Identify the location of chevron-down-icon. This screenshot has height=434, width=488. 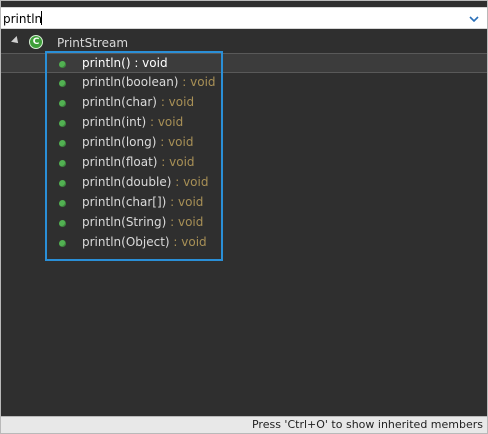
(474, 18).